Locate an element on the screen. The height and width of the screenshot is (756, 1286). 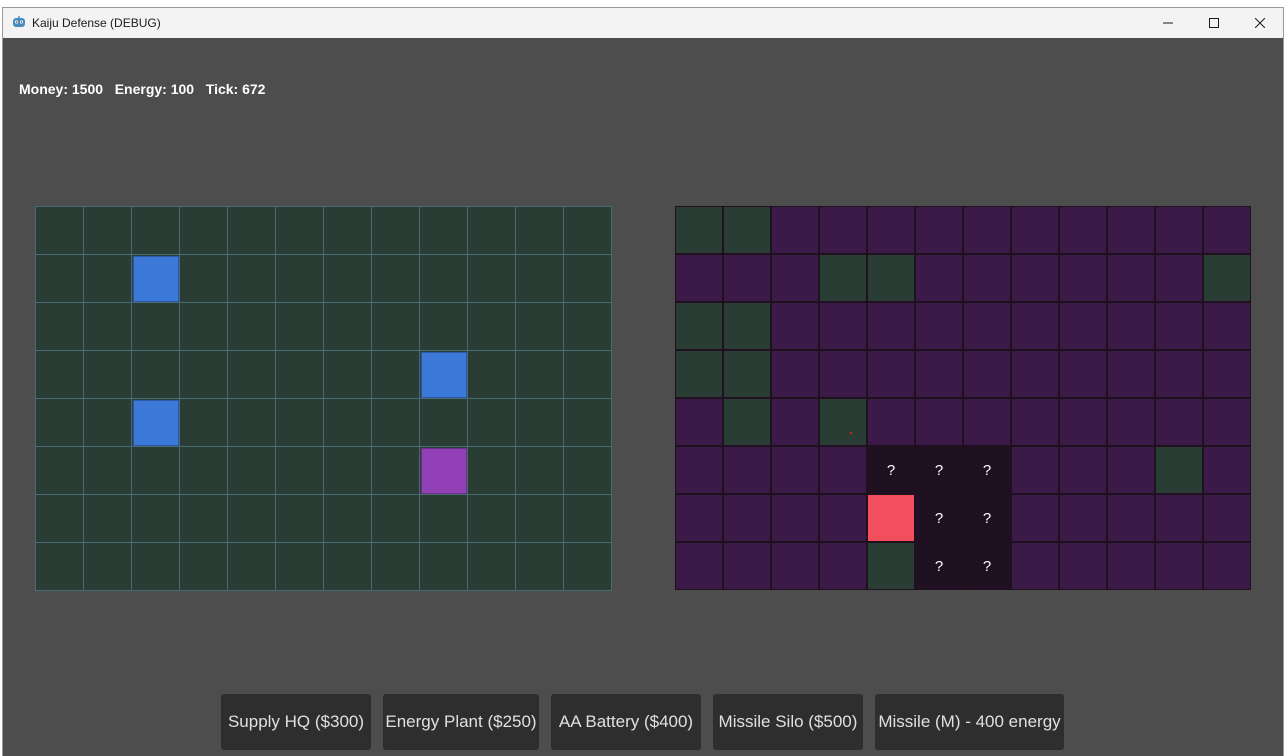
missile-launch-button: Missile (M) - 400 energy is located at coordinates (969, 722).